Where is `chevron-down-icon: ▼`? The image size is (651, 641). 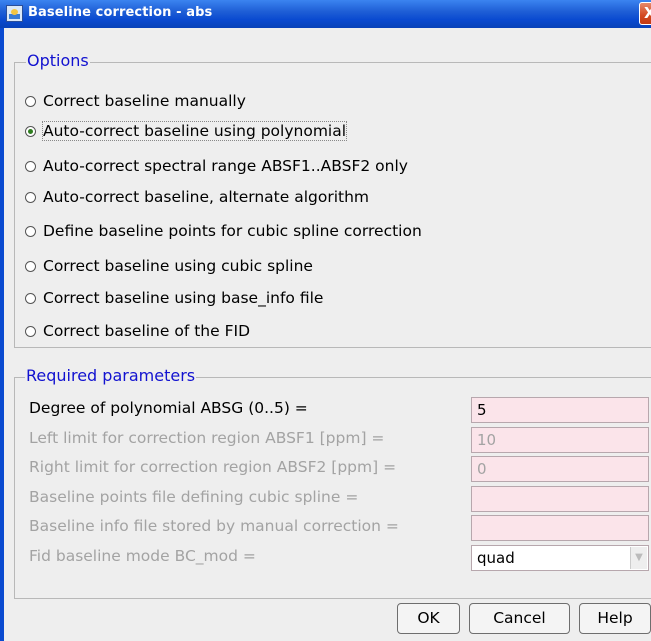
chevron-down-icon: ▼ is located at coordinates (638, 558).